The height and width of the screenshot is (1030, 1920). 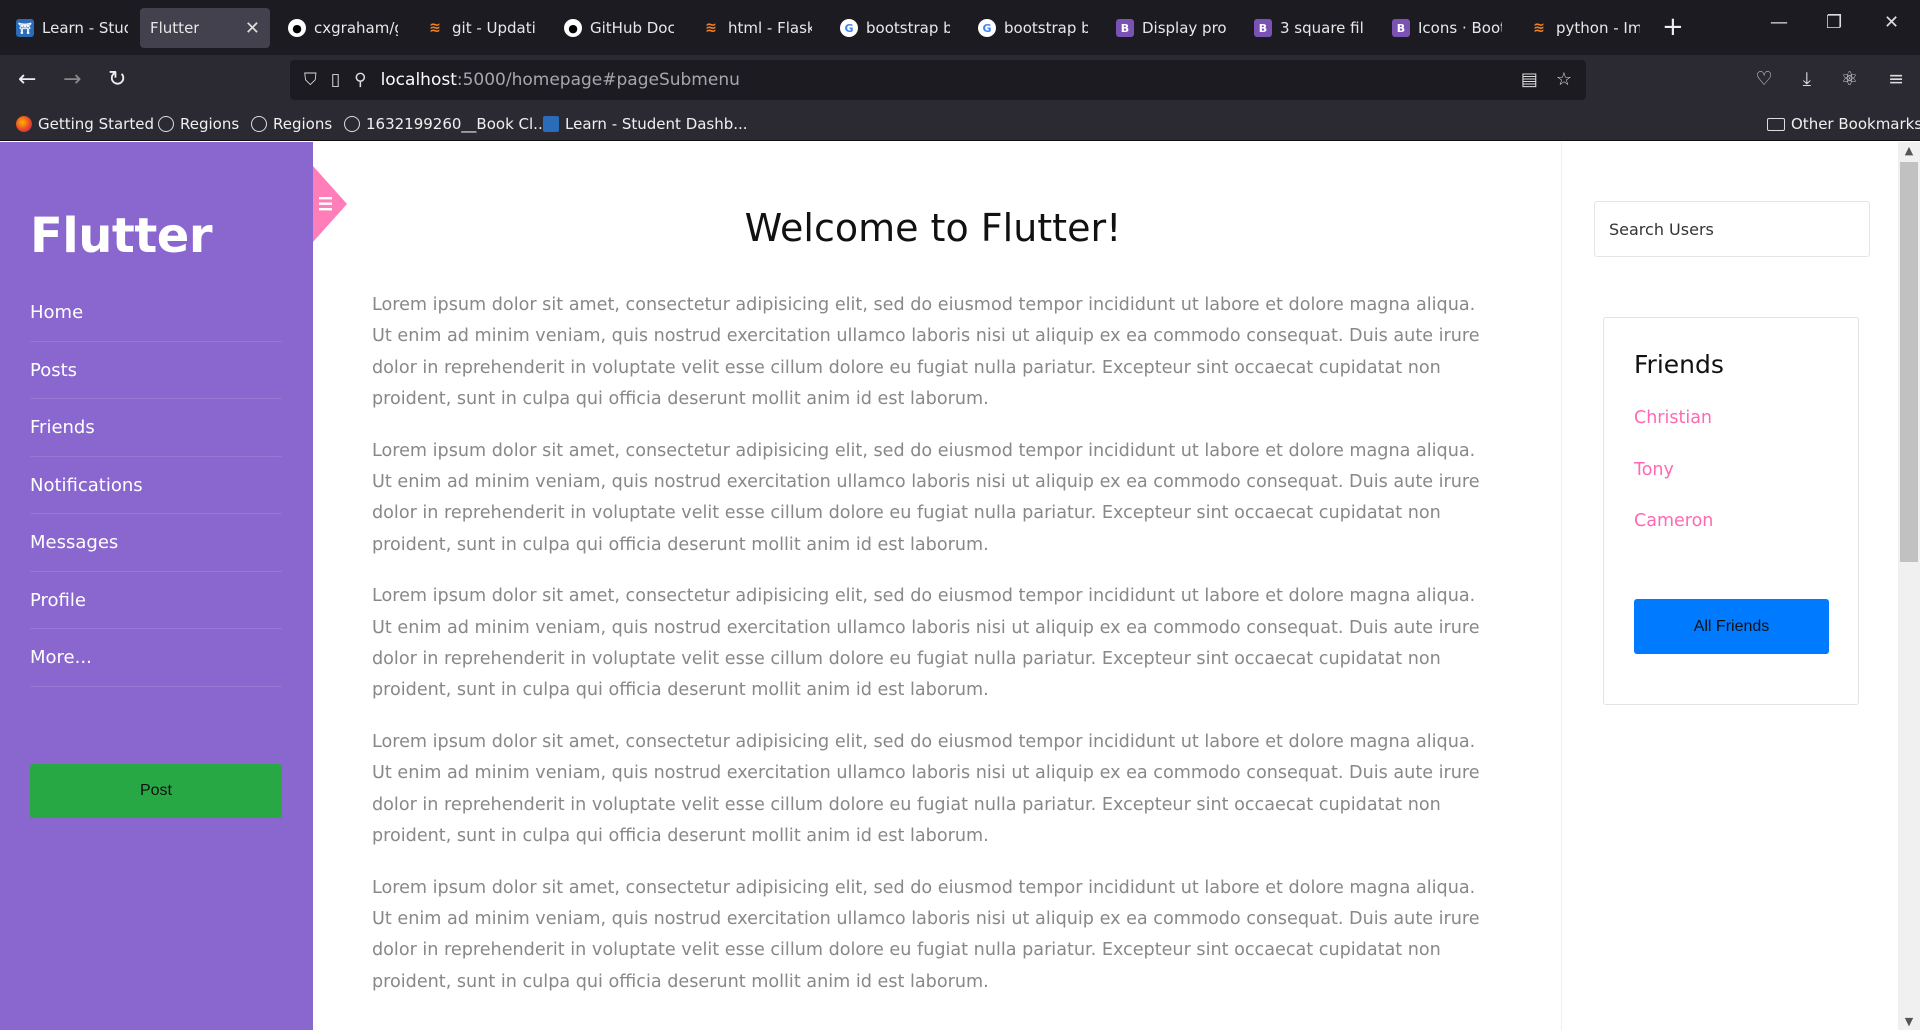 I want to click on firefox-icon, so click(x=24, y=124).